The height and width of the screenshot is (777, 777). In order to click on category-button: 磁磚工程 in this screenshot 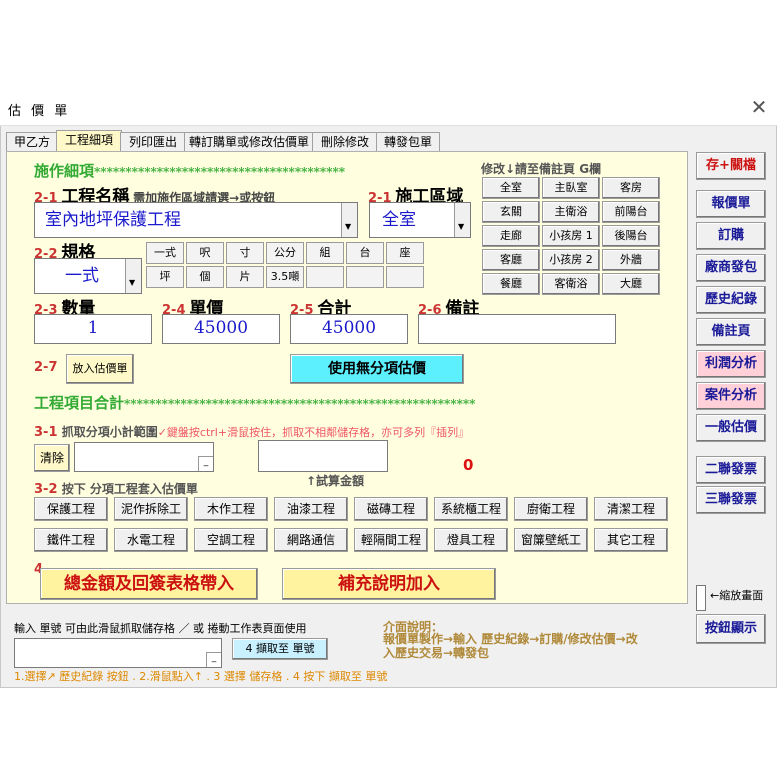, I will do `click(391, 509)`.